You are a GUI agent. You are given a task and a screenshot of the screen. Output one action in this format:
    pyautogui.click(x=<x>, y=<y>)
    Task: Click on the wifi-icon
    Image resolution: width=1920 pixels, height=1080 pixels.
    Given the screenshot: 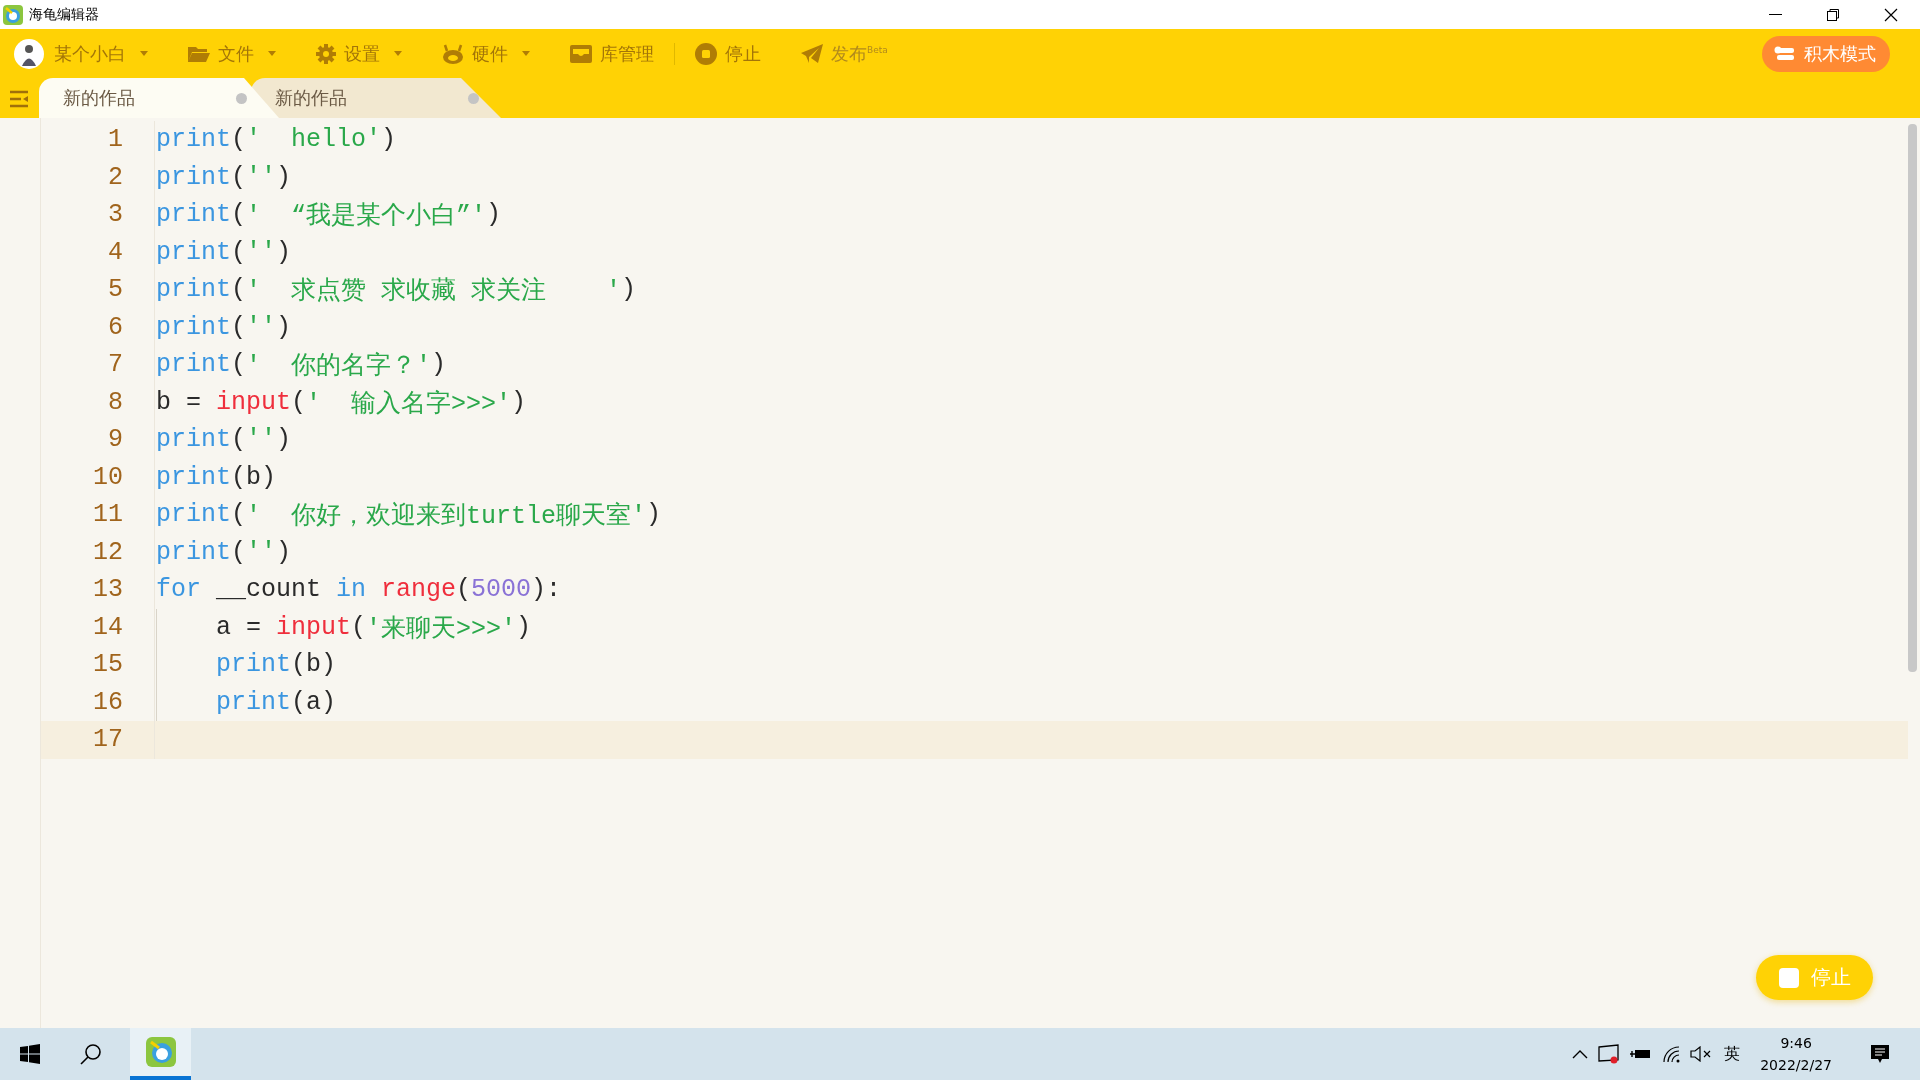 What is the action you would take?
    pyautogui.click(x=1671, y=1054)
    